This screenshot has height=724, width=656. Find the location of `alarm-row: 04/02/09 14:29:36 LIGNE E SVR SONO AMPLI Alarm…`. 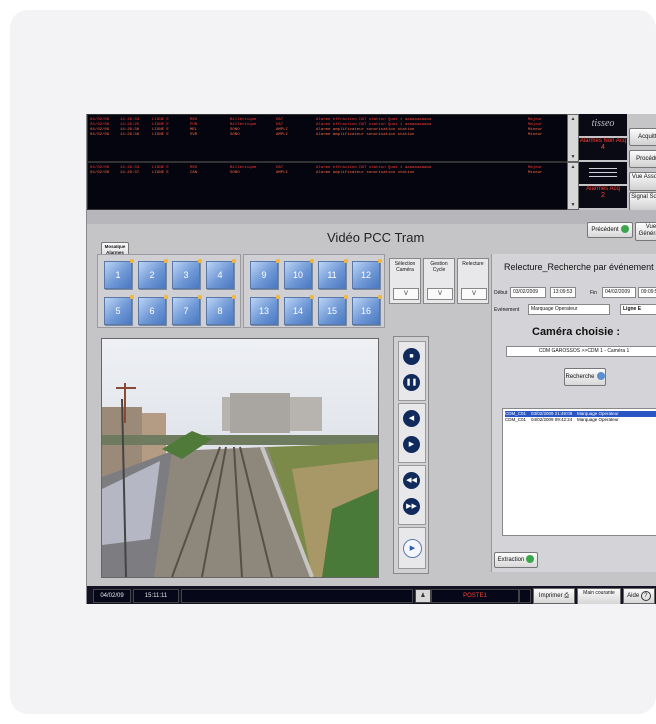

alarm-row: 04/02/09 14:29:36 LIGNE E SVR SONO AMPLI Alarm… is located at coordinates (328, 135).